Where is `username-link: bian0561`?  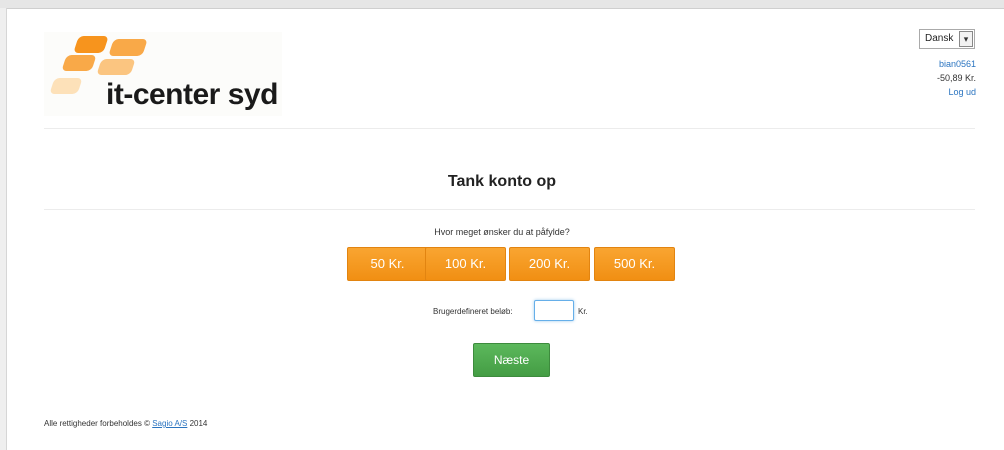
username-link: bian0561 is located at coordinates (957, 64).